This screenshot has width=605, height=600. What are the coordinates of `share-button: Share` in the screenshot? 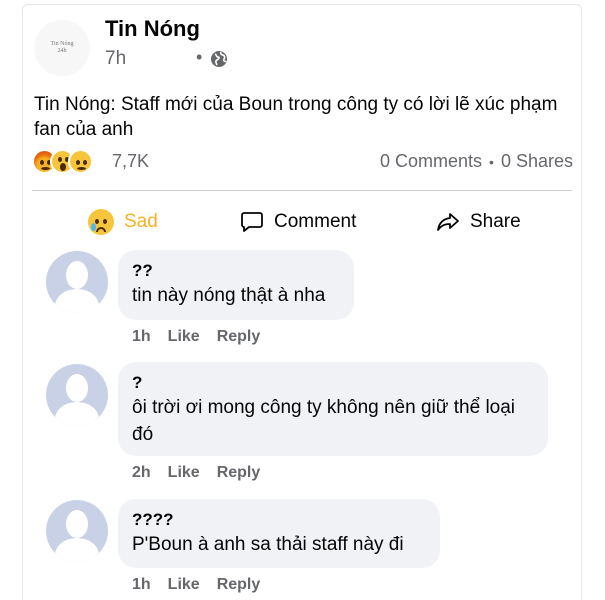 It's located at (478, 222).